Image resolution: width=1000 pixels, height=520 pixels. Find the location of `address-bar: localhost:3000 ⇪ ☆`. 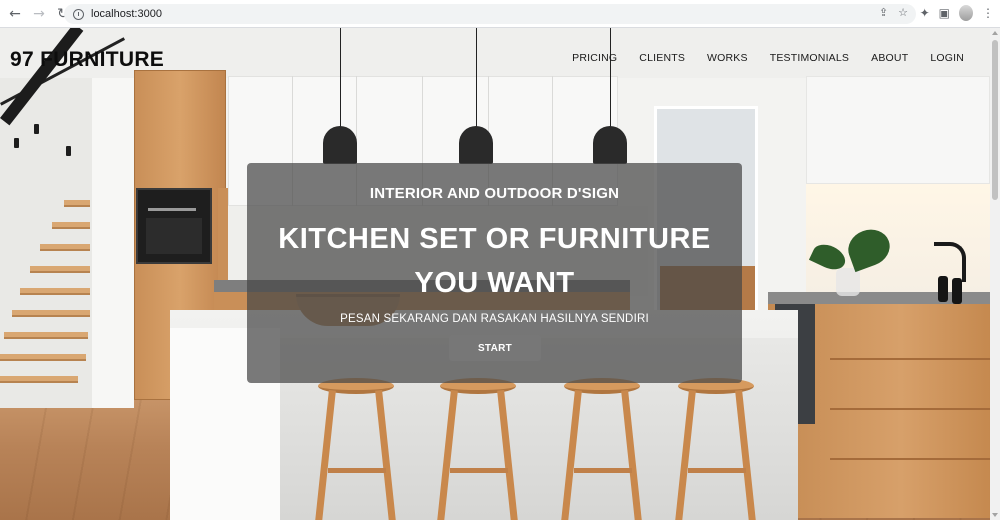

address-bar: localhost:3000 ⇪ ☆ is located at coordinates (490, 14).